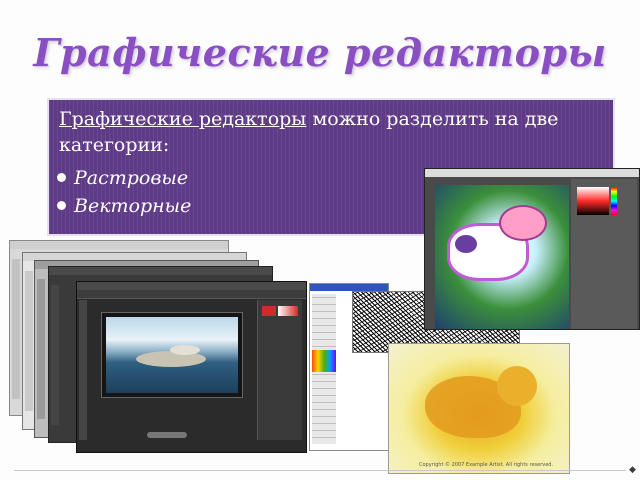 The image size is (640, 480). I want to click on elephant-head, so click(517, 386).